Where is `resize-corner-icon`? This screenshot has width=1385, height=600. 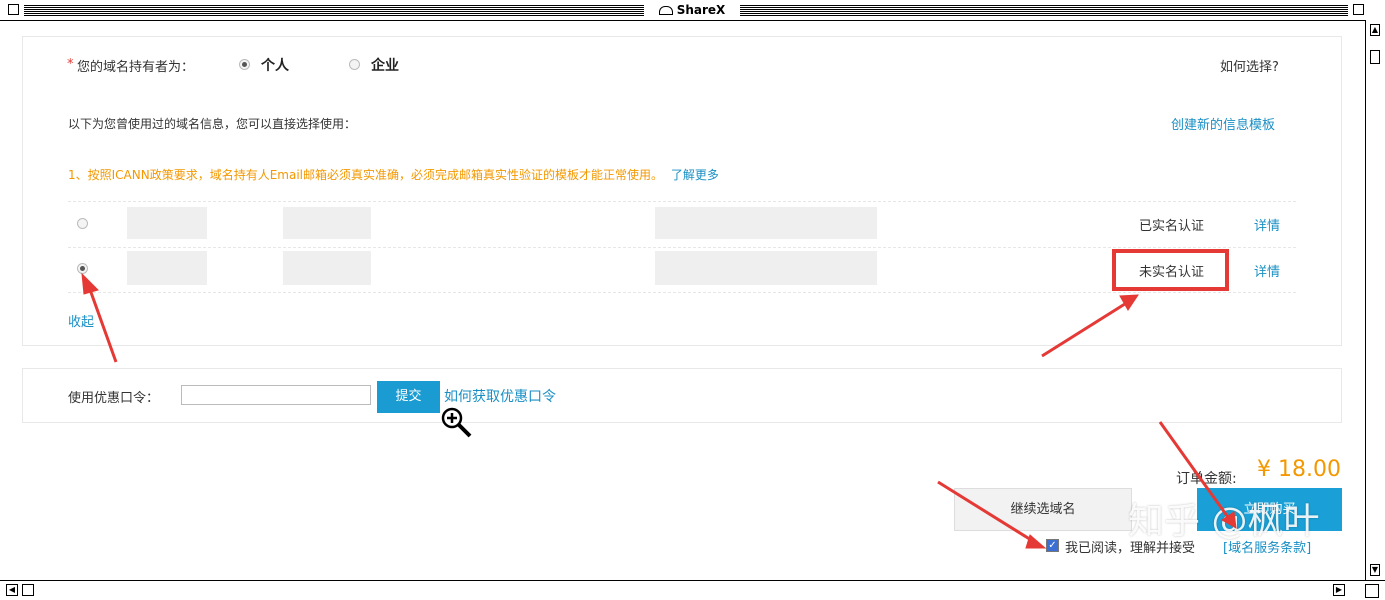
resize-corner-icon is located at coordinates (1372, 591).